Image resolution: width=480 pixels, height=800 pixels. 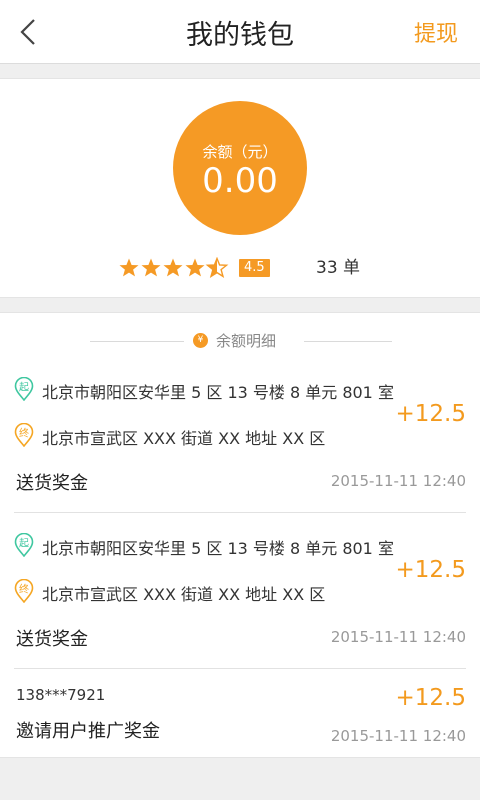 I want to click on balance-circle: 余额（元） 0.00, so click(x=240, y=168).